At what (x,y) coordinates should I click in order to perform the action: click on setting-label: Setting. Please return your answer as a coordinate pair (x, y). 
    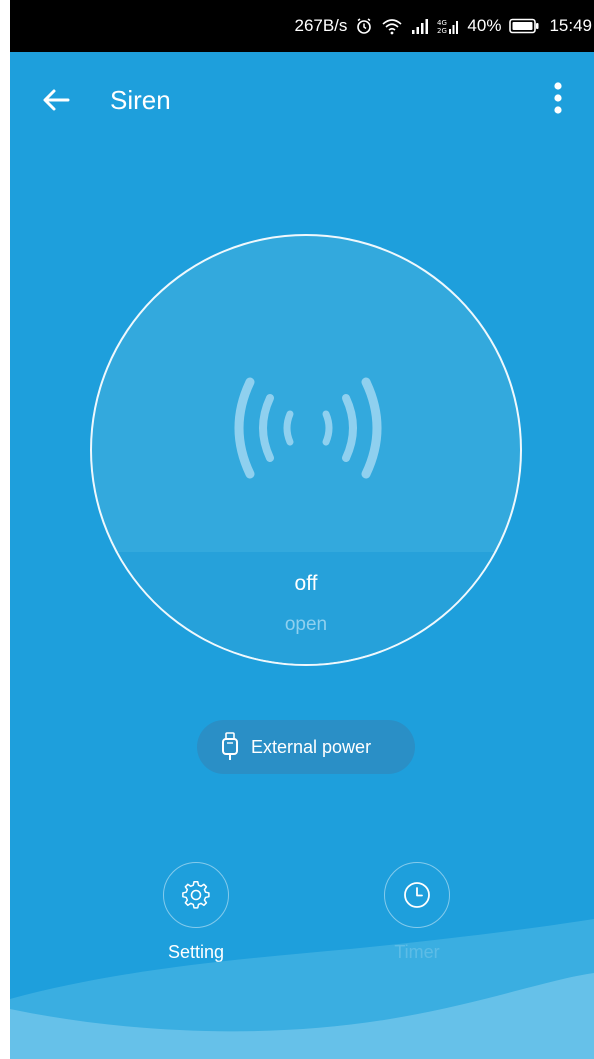
    Looking at the image, I should click on (196, 952).